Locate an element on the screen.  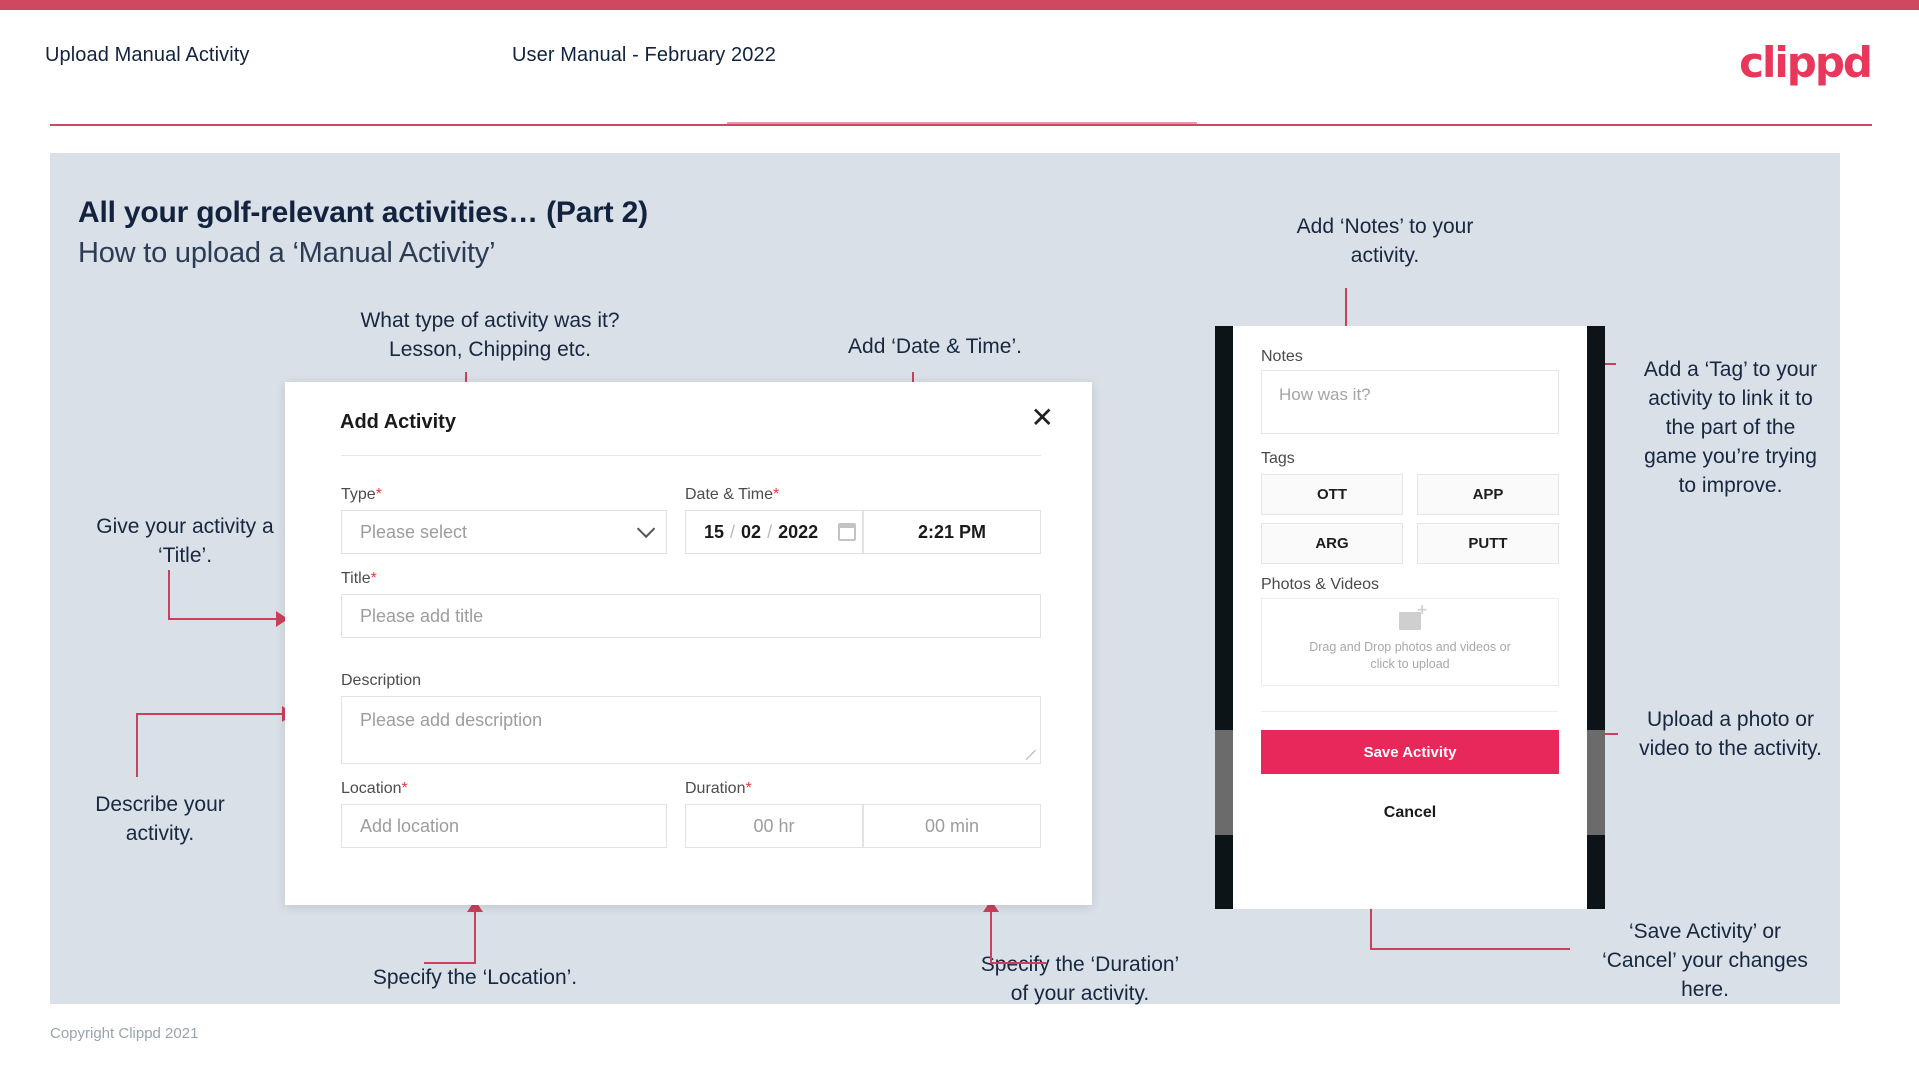
duration-hours-value: 00 hr is located at coordinates (774, 825).